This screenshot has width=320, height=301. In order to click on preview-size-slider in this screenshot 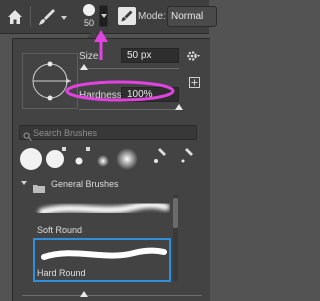, I will do `click(112, 295)`.